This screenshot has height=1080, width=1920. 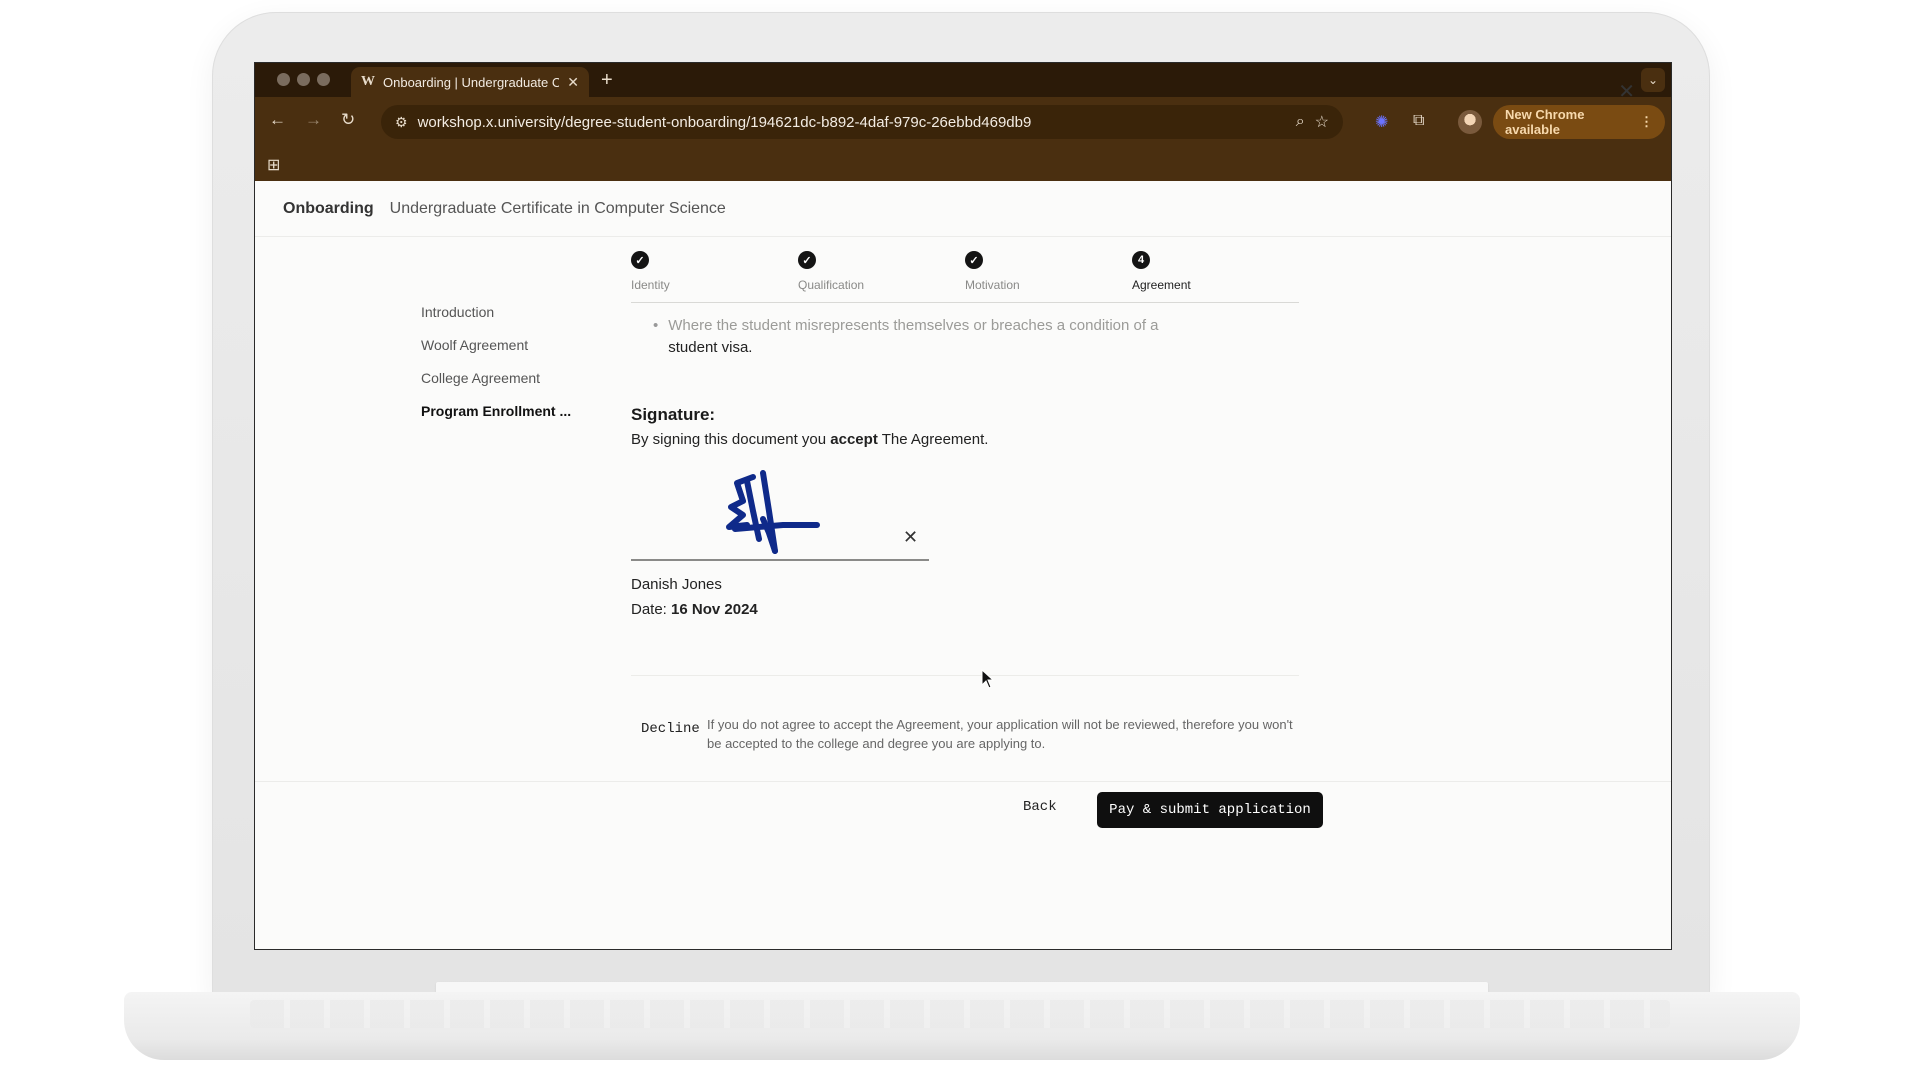 I want to click on new-tab-icon: +, so click(x=607, y=80).